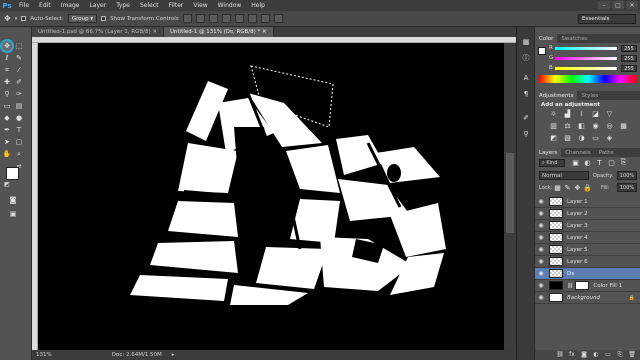 The width and height of the screenshot is (640, 360). Describe the element at coordinates (7, 106) in the screenshot. I see `eraser-tool-icon: ▭` at that location.